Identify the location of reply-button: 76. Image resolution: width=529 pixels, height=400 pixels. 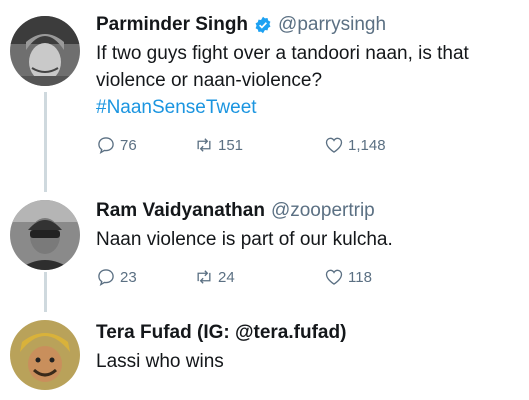
(130, 145).